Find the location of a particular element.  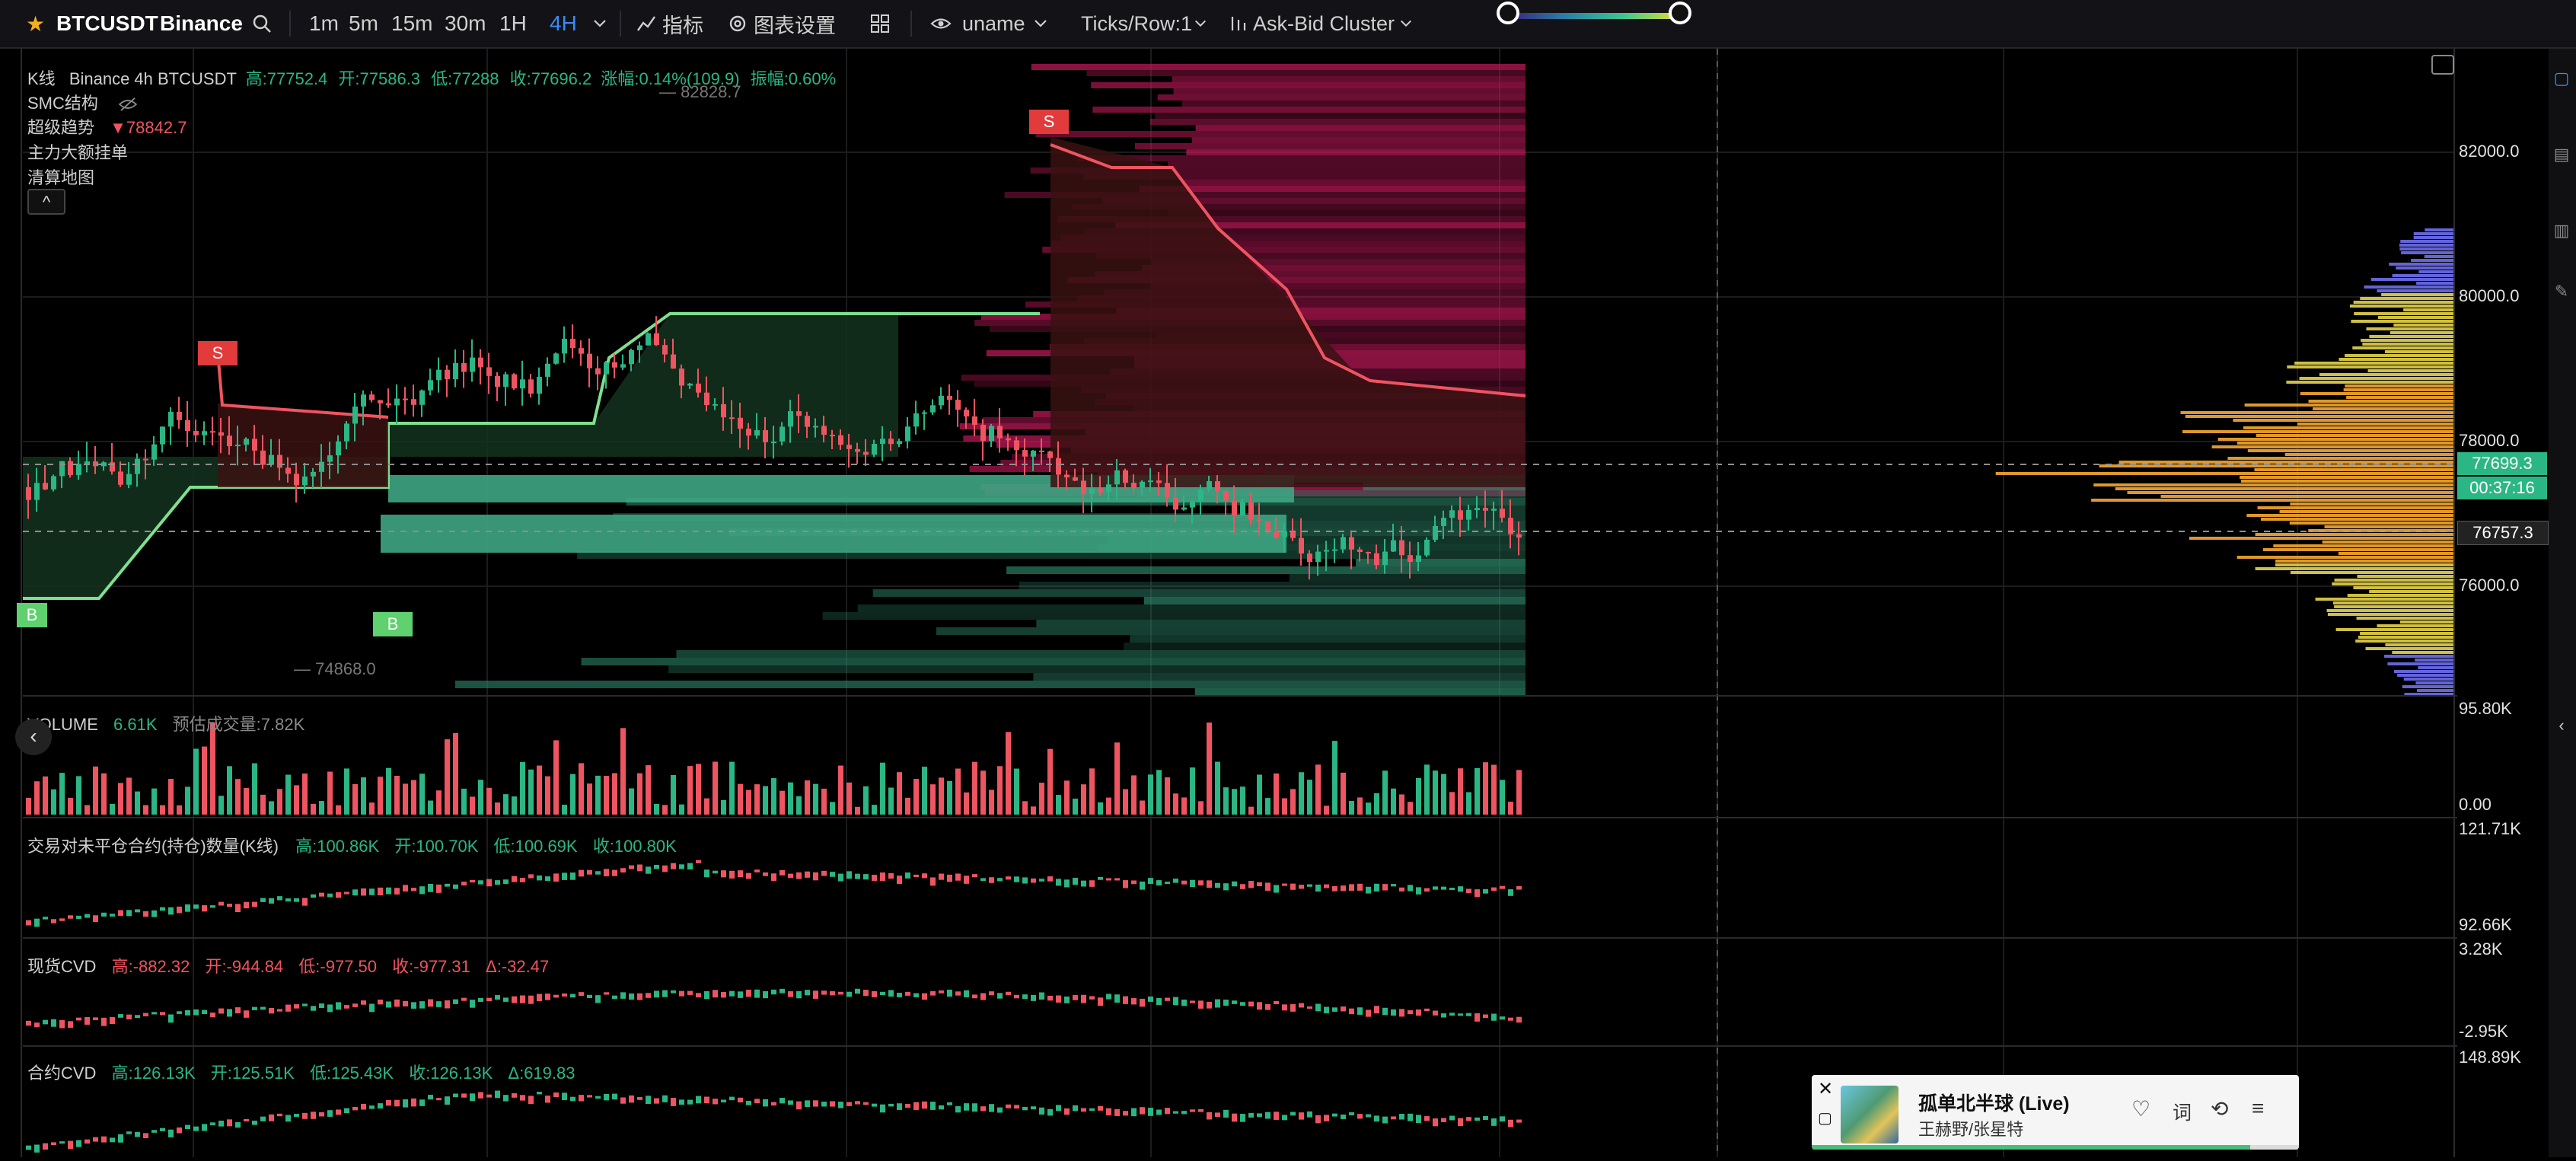

book-icon: ▥ is located at coordinates (2561, 231).